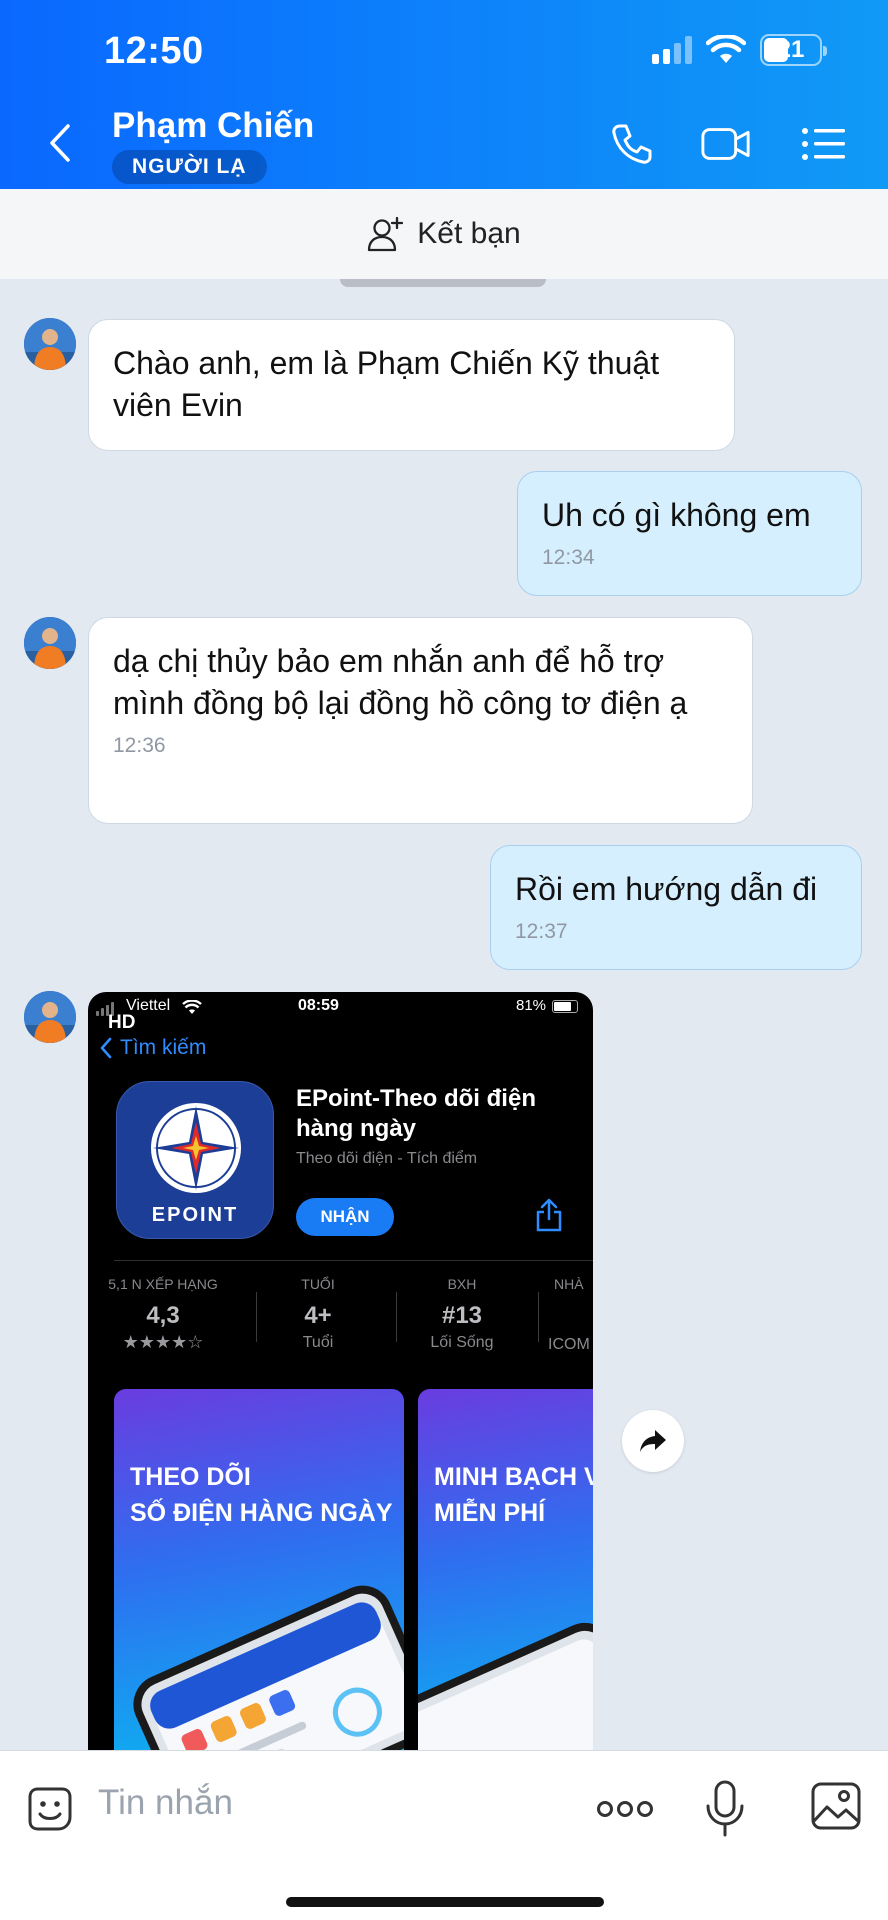  What do you see at coordinates (726, 49) in the screenshot?
I see `wifi-icon` at bounding box center [726, 49].